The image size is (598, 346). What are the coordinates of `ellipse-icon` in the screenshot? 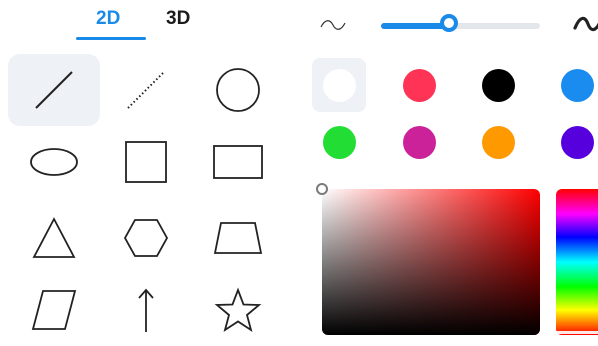 It's located at (54, 162).